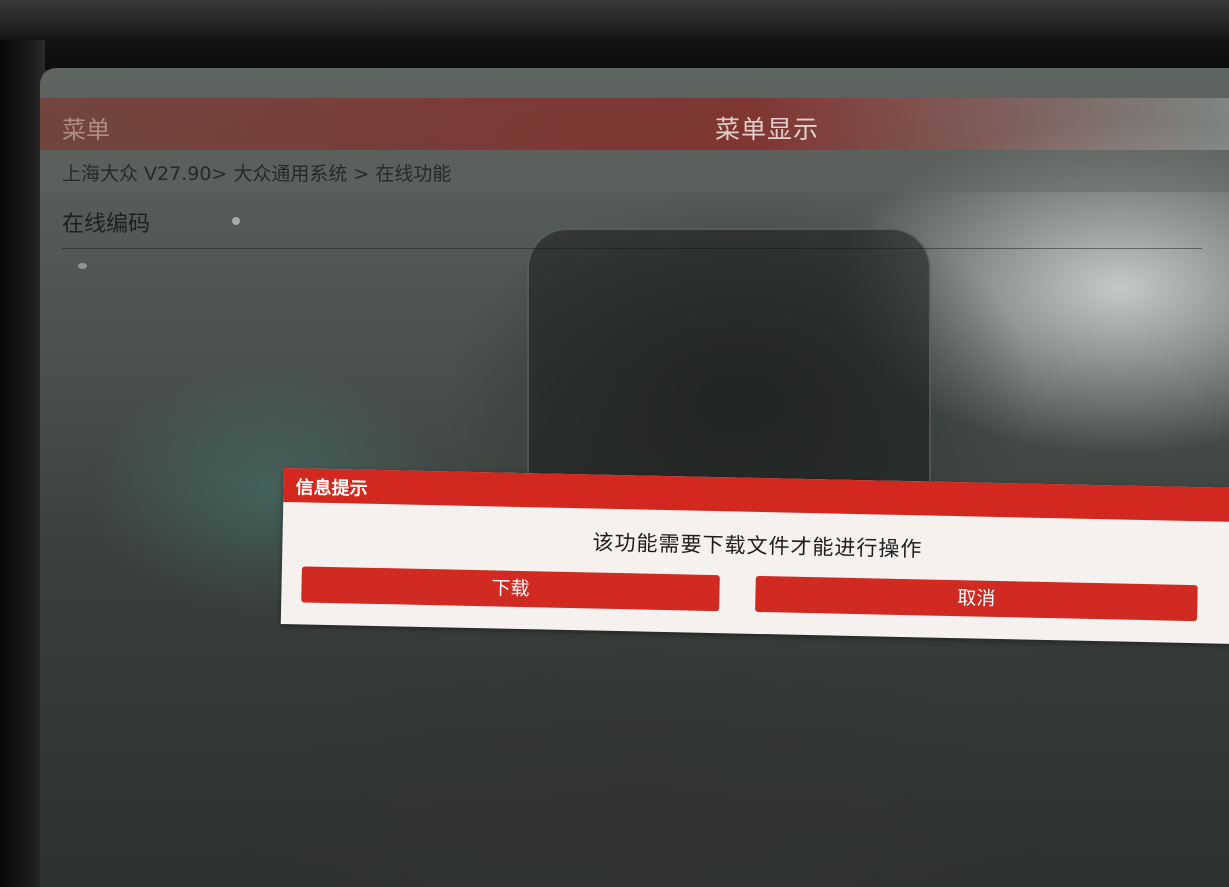 The width and height of the screenshot is (1229, 887). What do you see at coordinates (106, 224) in the screenshot?
I see `menu-item-label: 在线编码` at bounding box center [106, 224].